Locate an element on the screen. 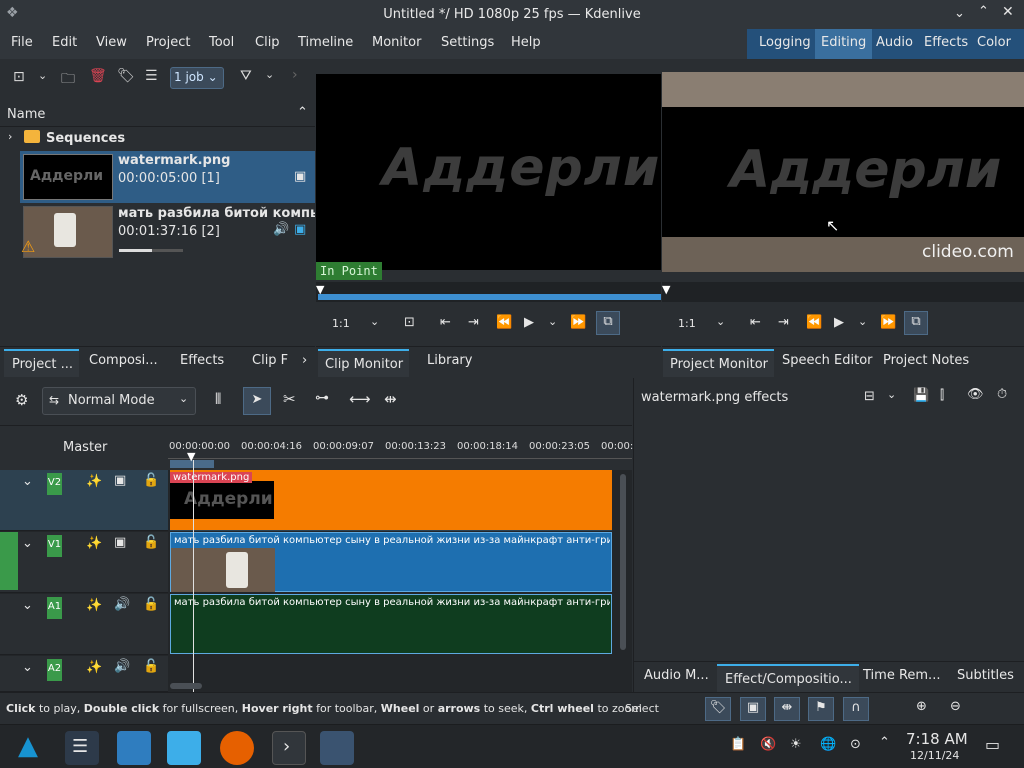 The width and height of the screenshot is (1024, 768). terminal-icon: › is located at coordinates (289, 748).